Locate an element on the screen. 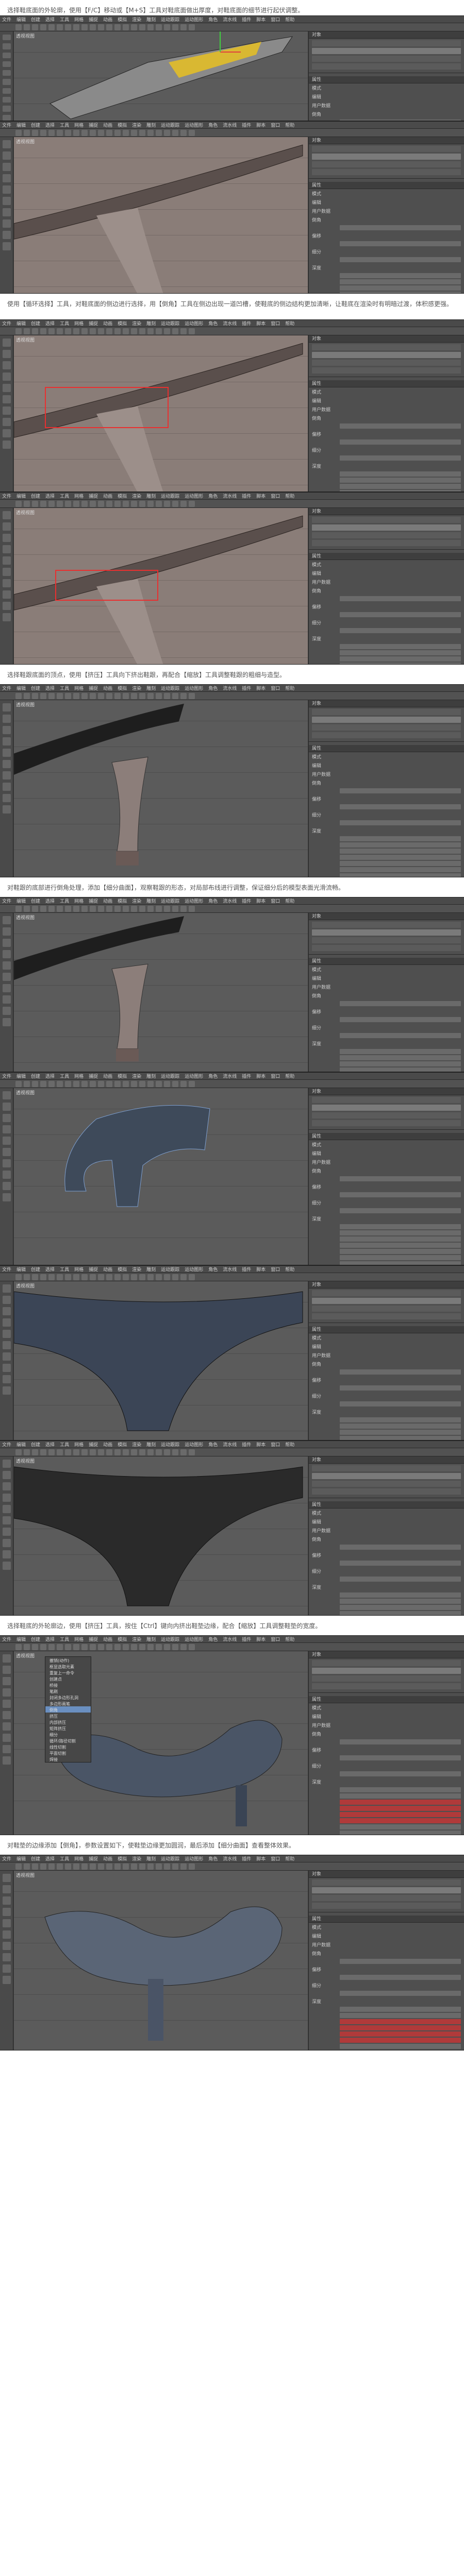  menu-item: 流水线 is located at coordinates (230, 688).